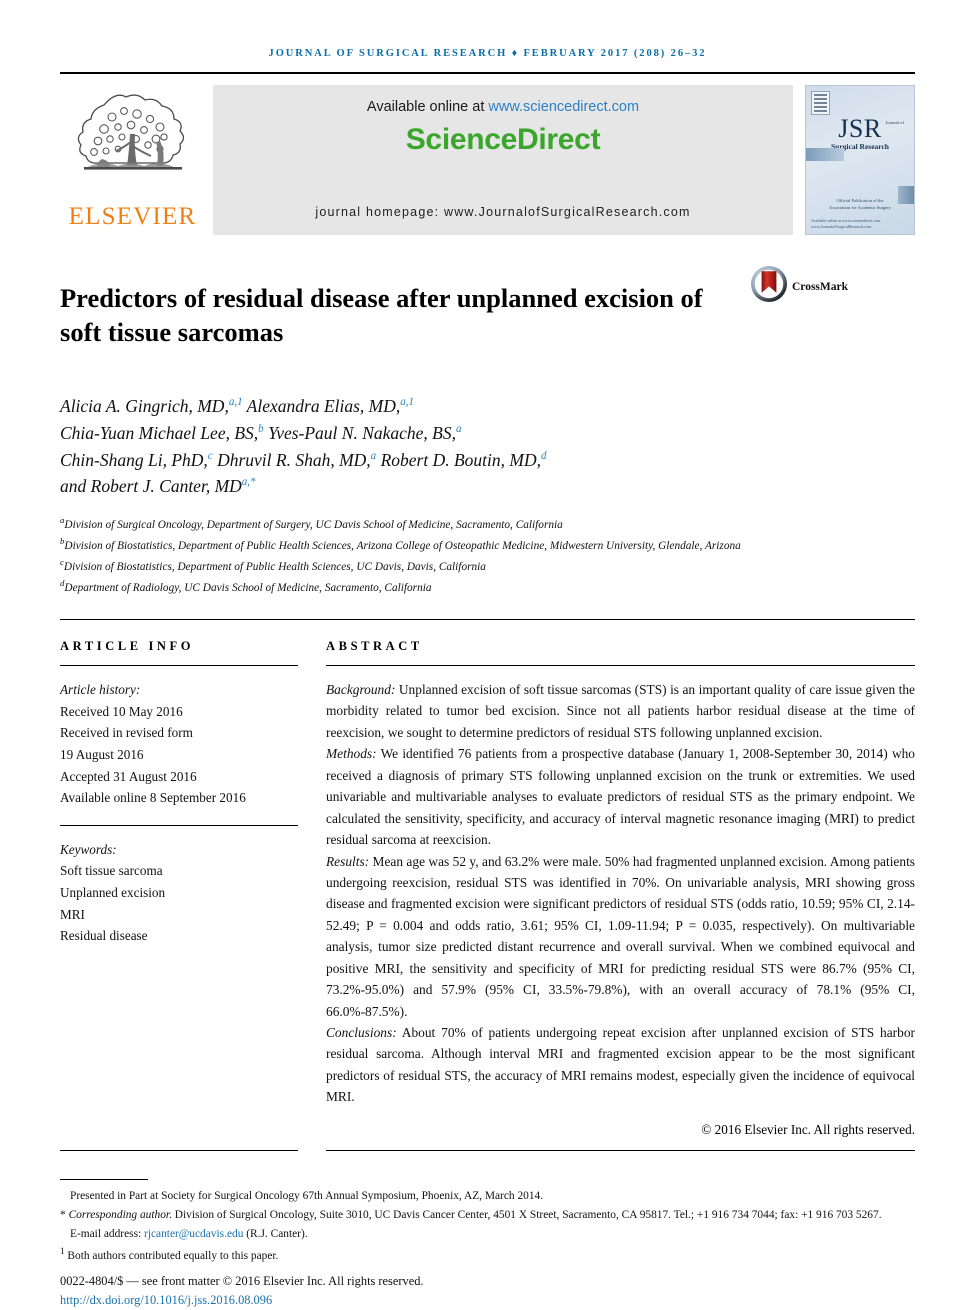 This screenshot has width=975, height=1310. What do you see at coordinates (128, 776) in the screenshot?
I see `article-history-item: Accepted 31 August 2016` at bounding box center [128, 776].